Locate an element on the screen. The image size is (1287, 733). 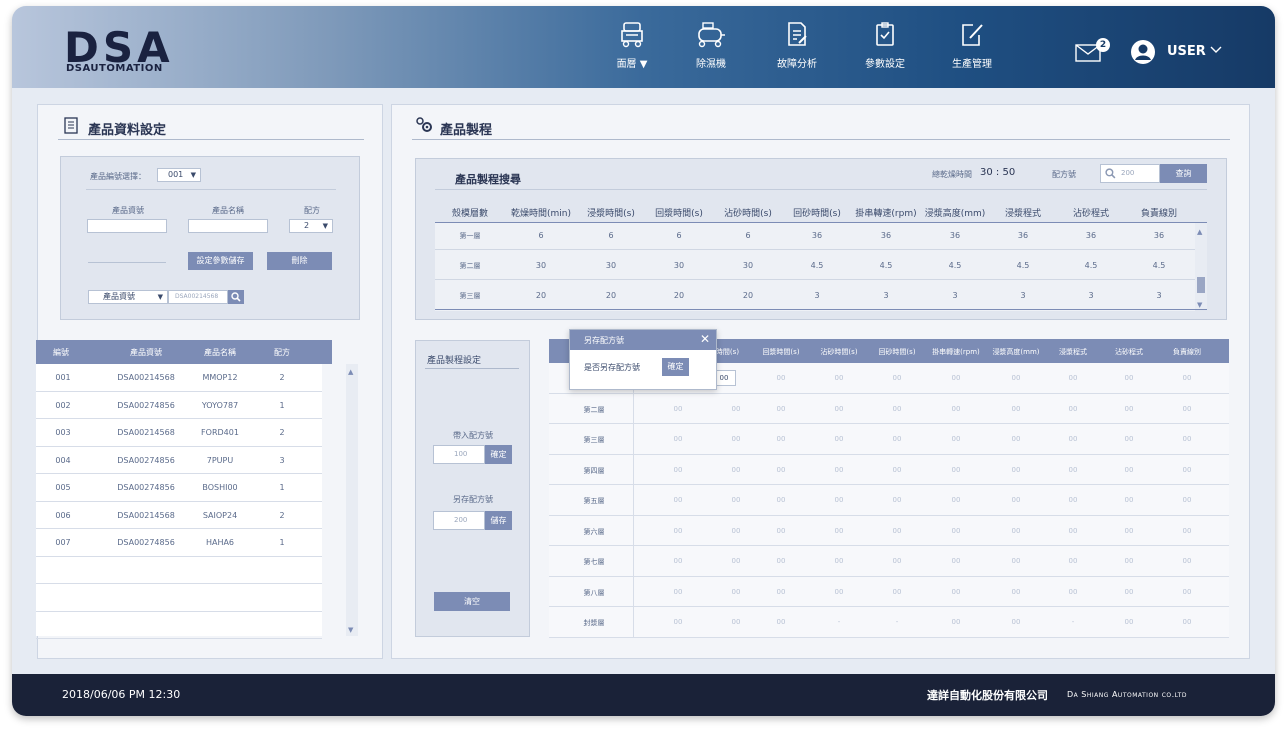
row-label: 第八層 is located at coordinates (594, 592).